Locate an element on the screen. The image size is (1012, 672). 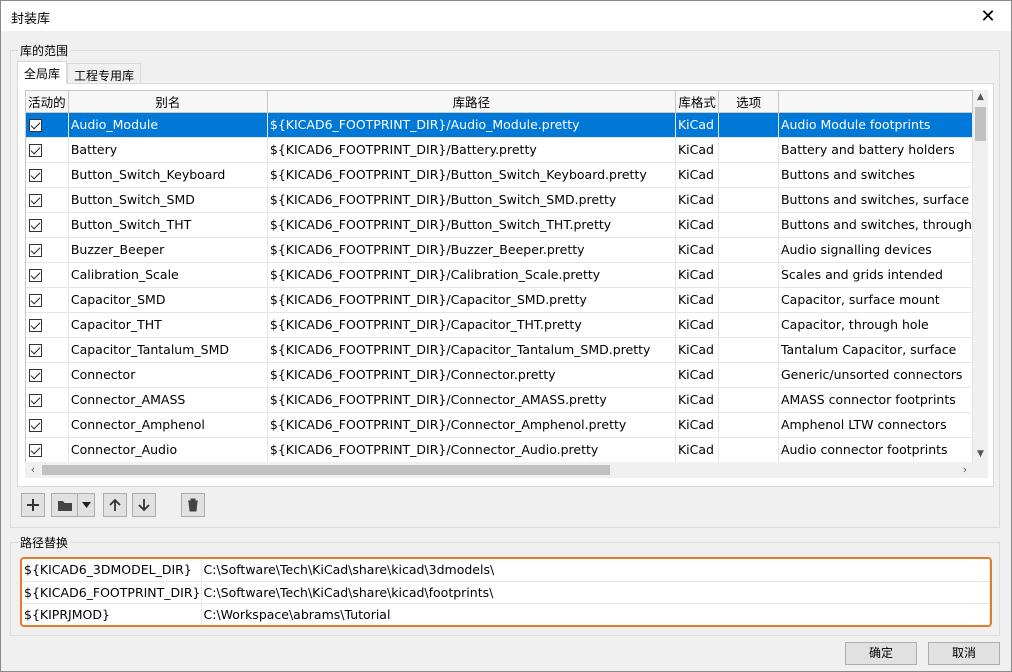
description-cell: Audio Module footprints is located at coordinates (875, 125).